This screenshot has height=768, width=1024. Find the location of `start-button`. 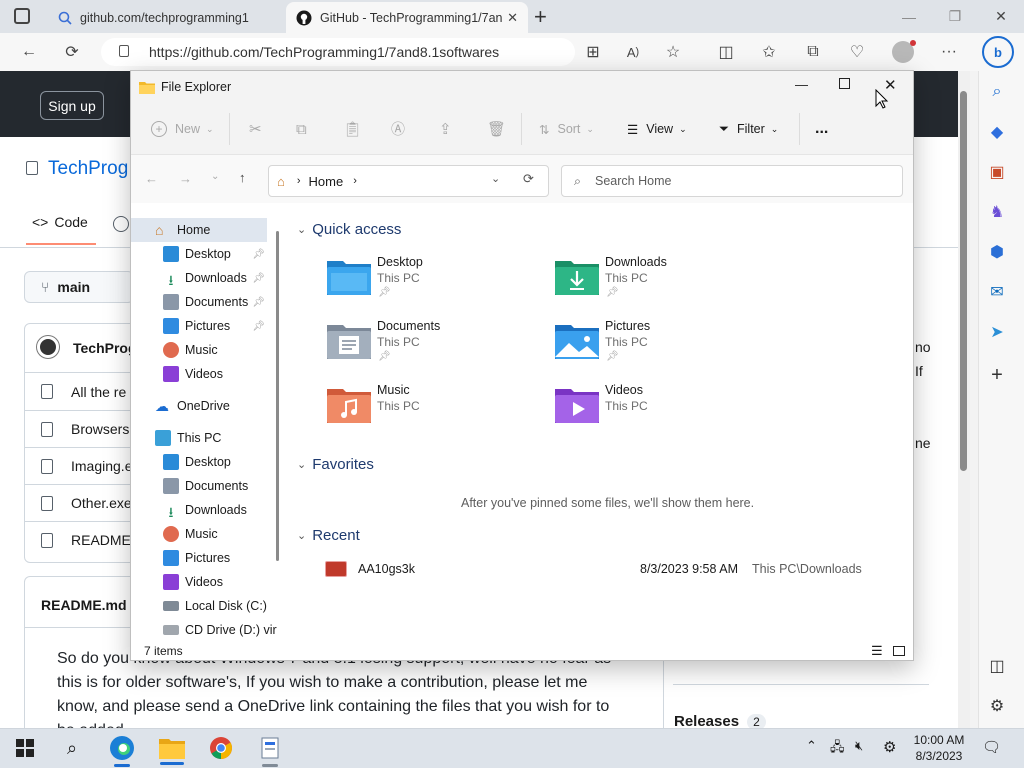

start-button is located at coordinates (25, 748).